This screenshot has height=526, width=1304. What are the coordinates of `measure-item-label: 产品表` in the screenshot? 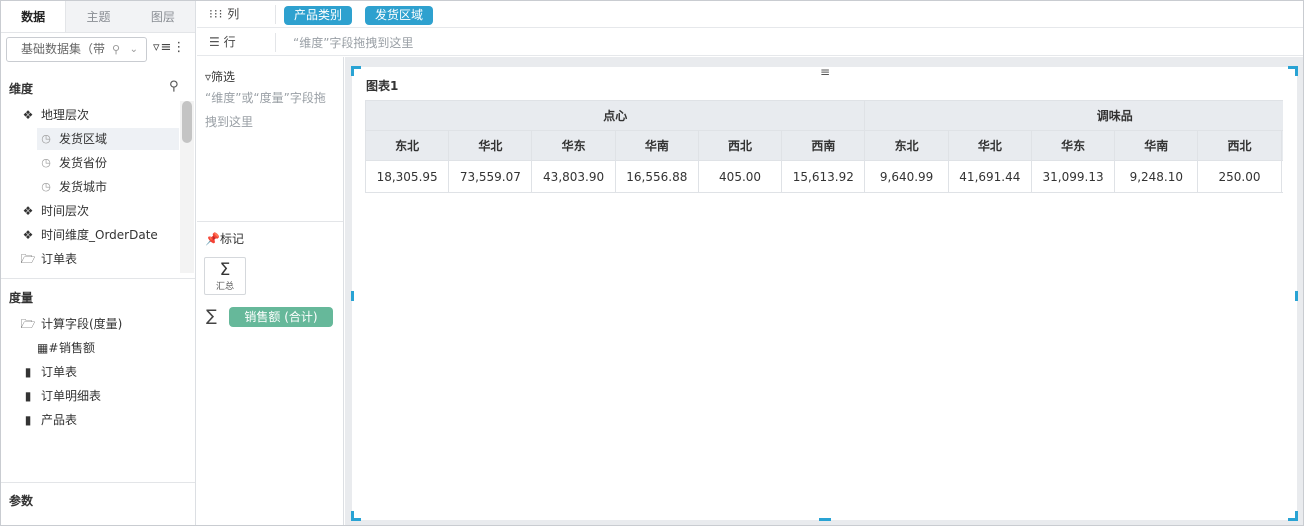 It's located at (59, 420).